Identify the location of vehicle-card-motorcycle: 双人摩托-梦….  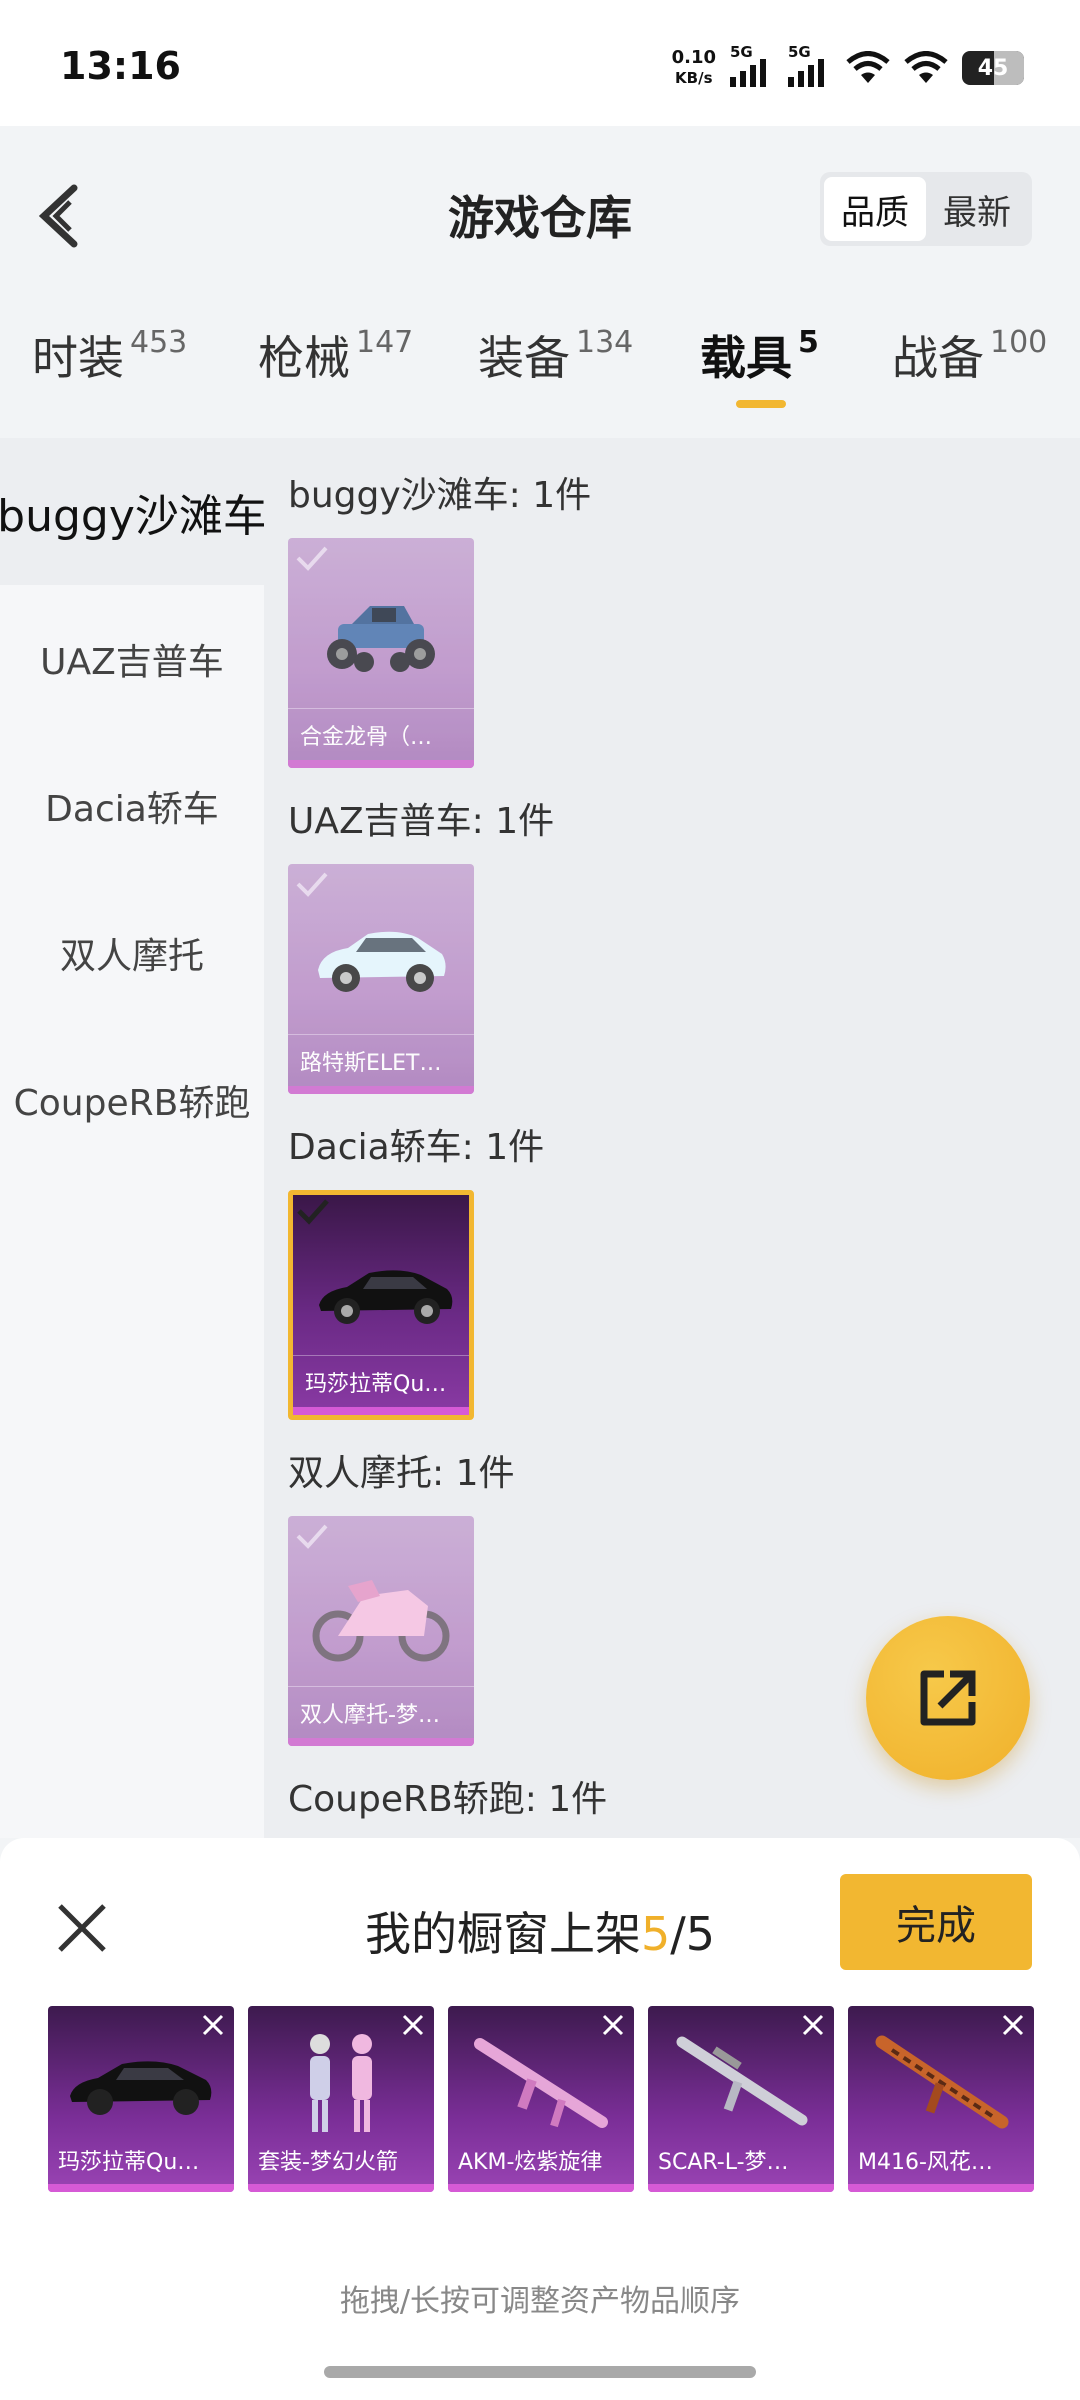
(381, 1631).